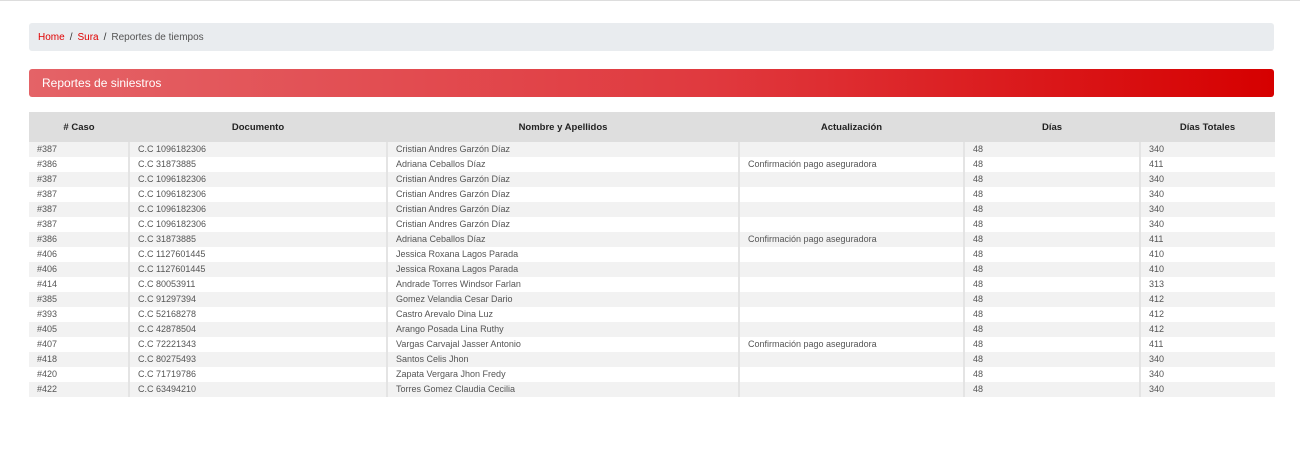  What do you see at coordinates (87, 37) in the screenshot?
I see `breadcrumb-sura-link: Sura` at bounding box center [87, 37].